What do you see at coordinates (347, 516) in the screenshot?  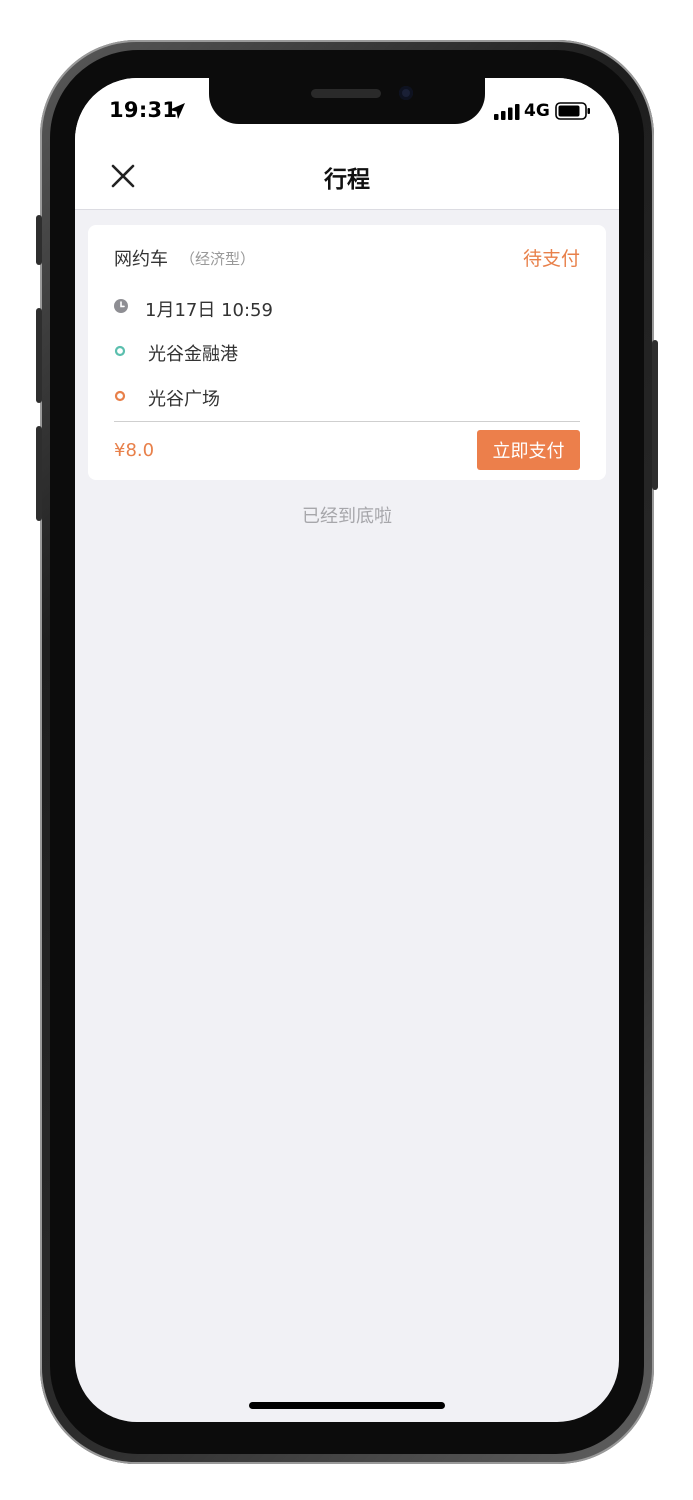 I see `list-end-text: 已经到底啦` at bounding box center [347, 516].